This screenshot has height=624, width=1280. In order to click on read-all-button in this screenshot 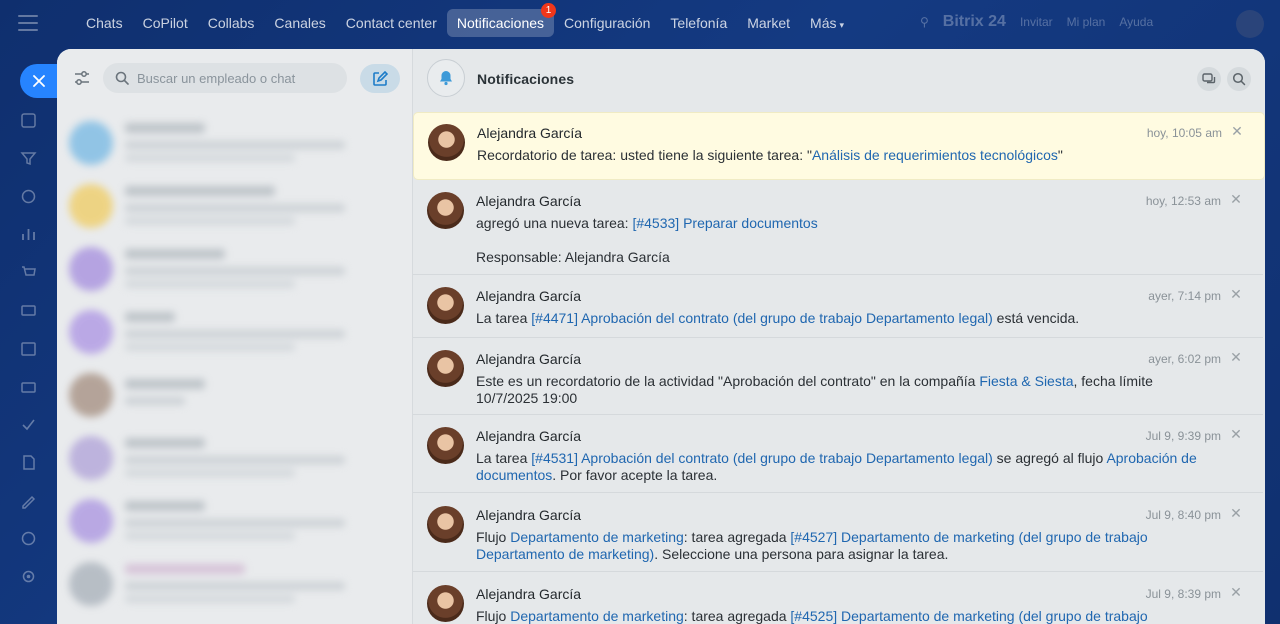, I will do `click(1209, 79)`.